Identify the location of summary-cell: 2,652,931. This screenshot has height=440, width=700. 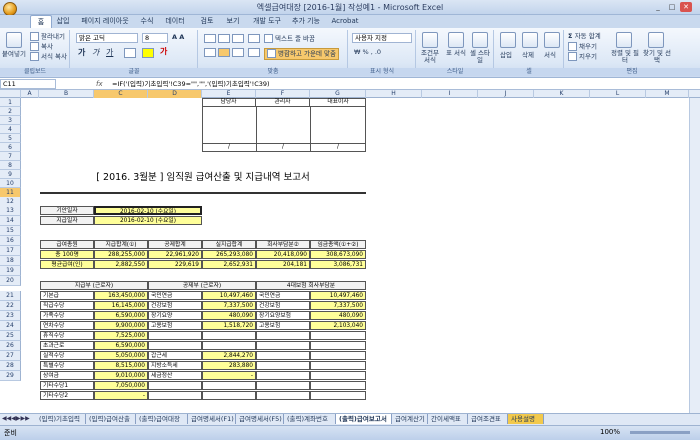
(229, 264).